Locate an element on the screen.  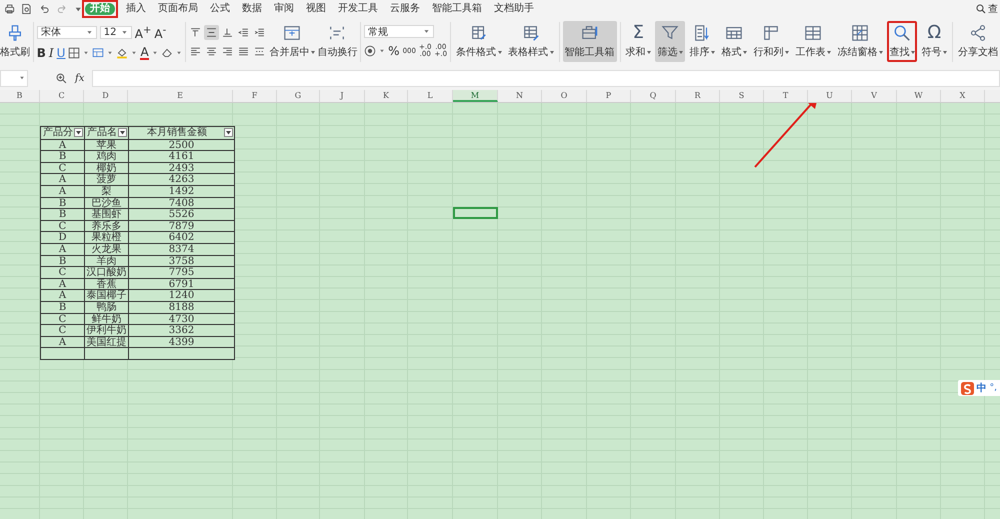
table-cell: 7408 is located at coordinates (181, 204).